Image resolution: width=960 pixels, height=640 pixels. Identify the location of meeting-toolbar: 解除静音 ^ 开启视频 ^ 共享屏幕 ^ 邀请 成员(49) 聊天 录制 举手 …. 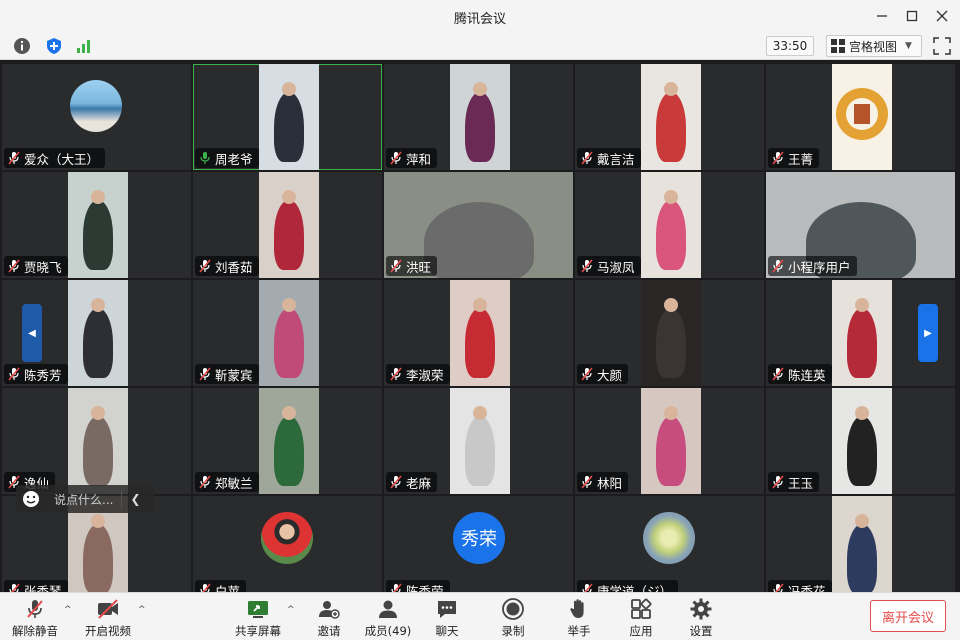
(480, 616).